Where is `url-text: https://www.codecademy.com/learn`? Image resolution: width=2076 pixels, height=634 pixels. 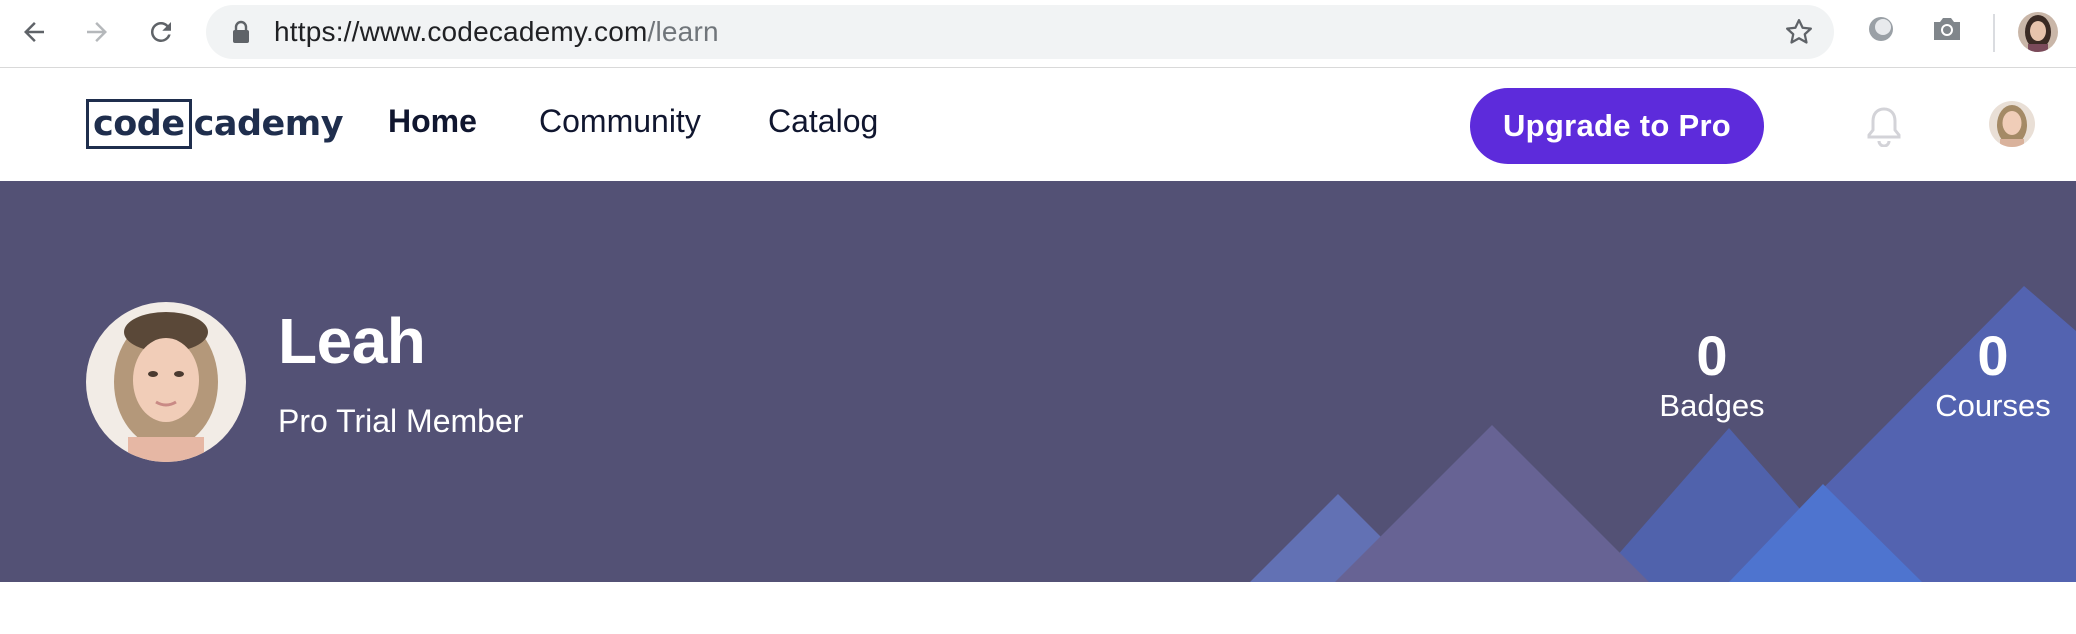
url-text: https://www.codecademy.com/learn is located at coordinates (496, 32).